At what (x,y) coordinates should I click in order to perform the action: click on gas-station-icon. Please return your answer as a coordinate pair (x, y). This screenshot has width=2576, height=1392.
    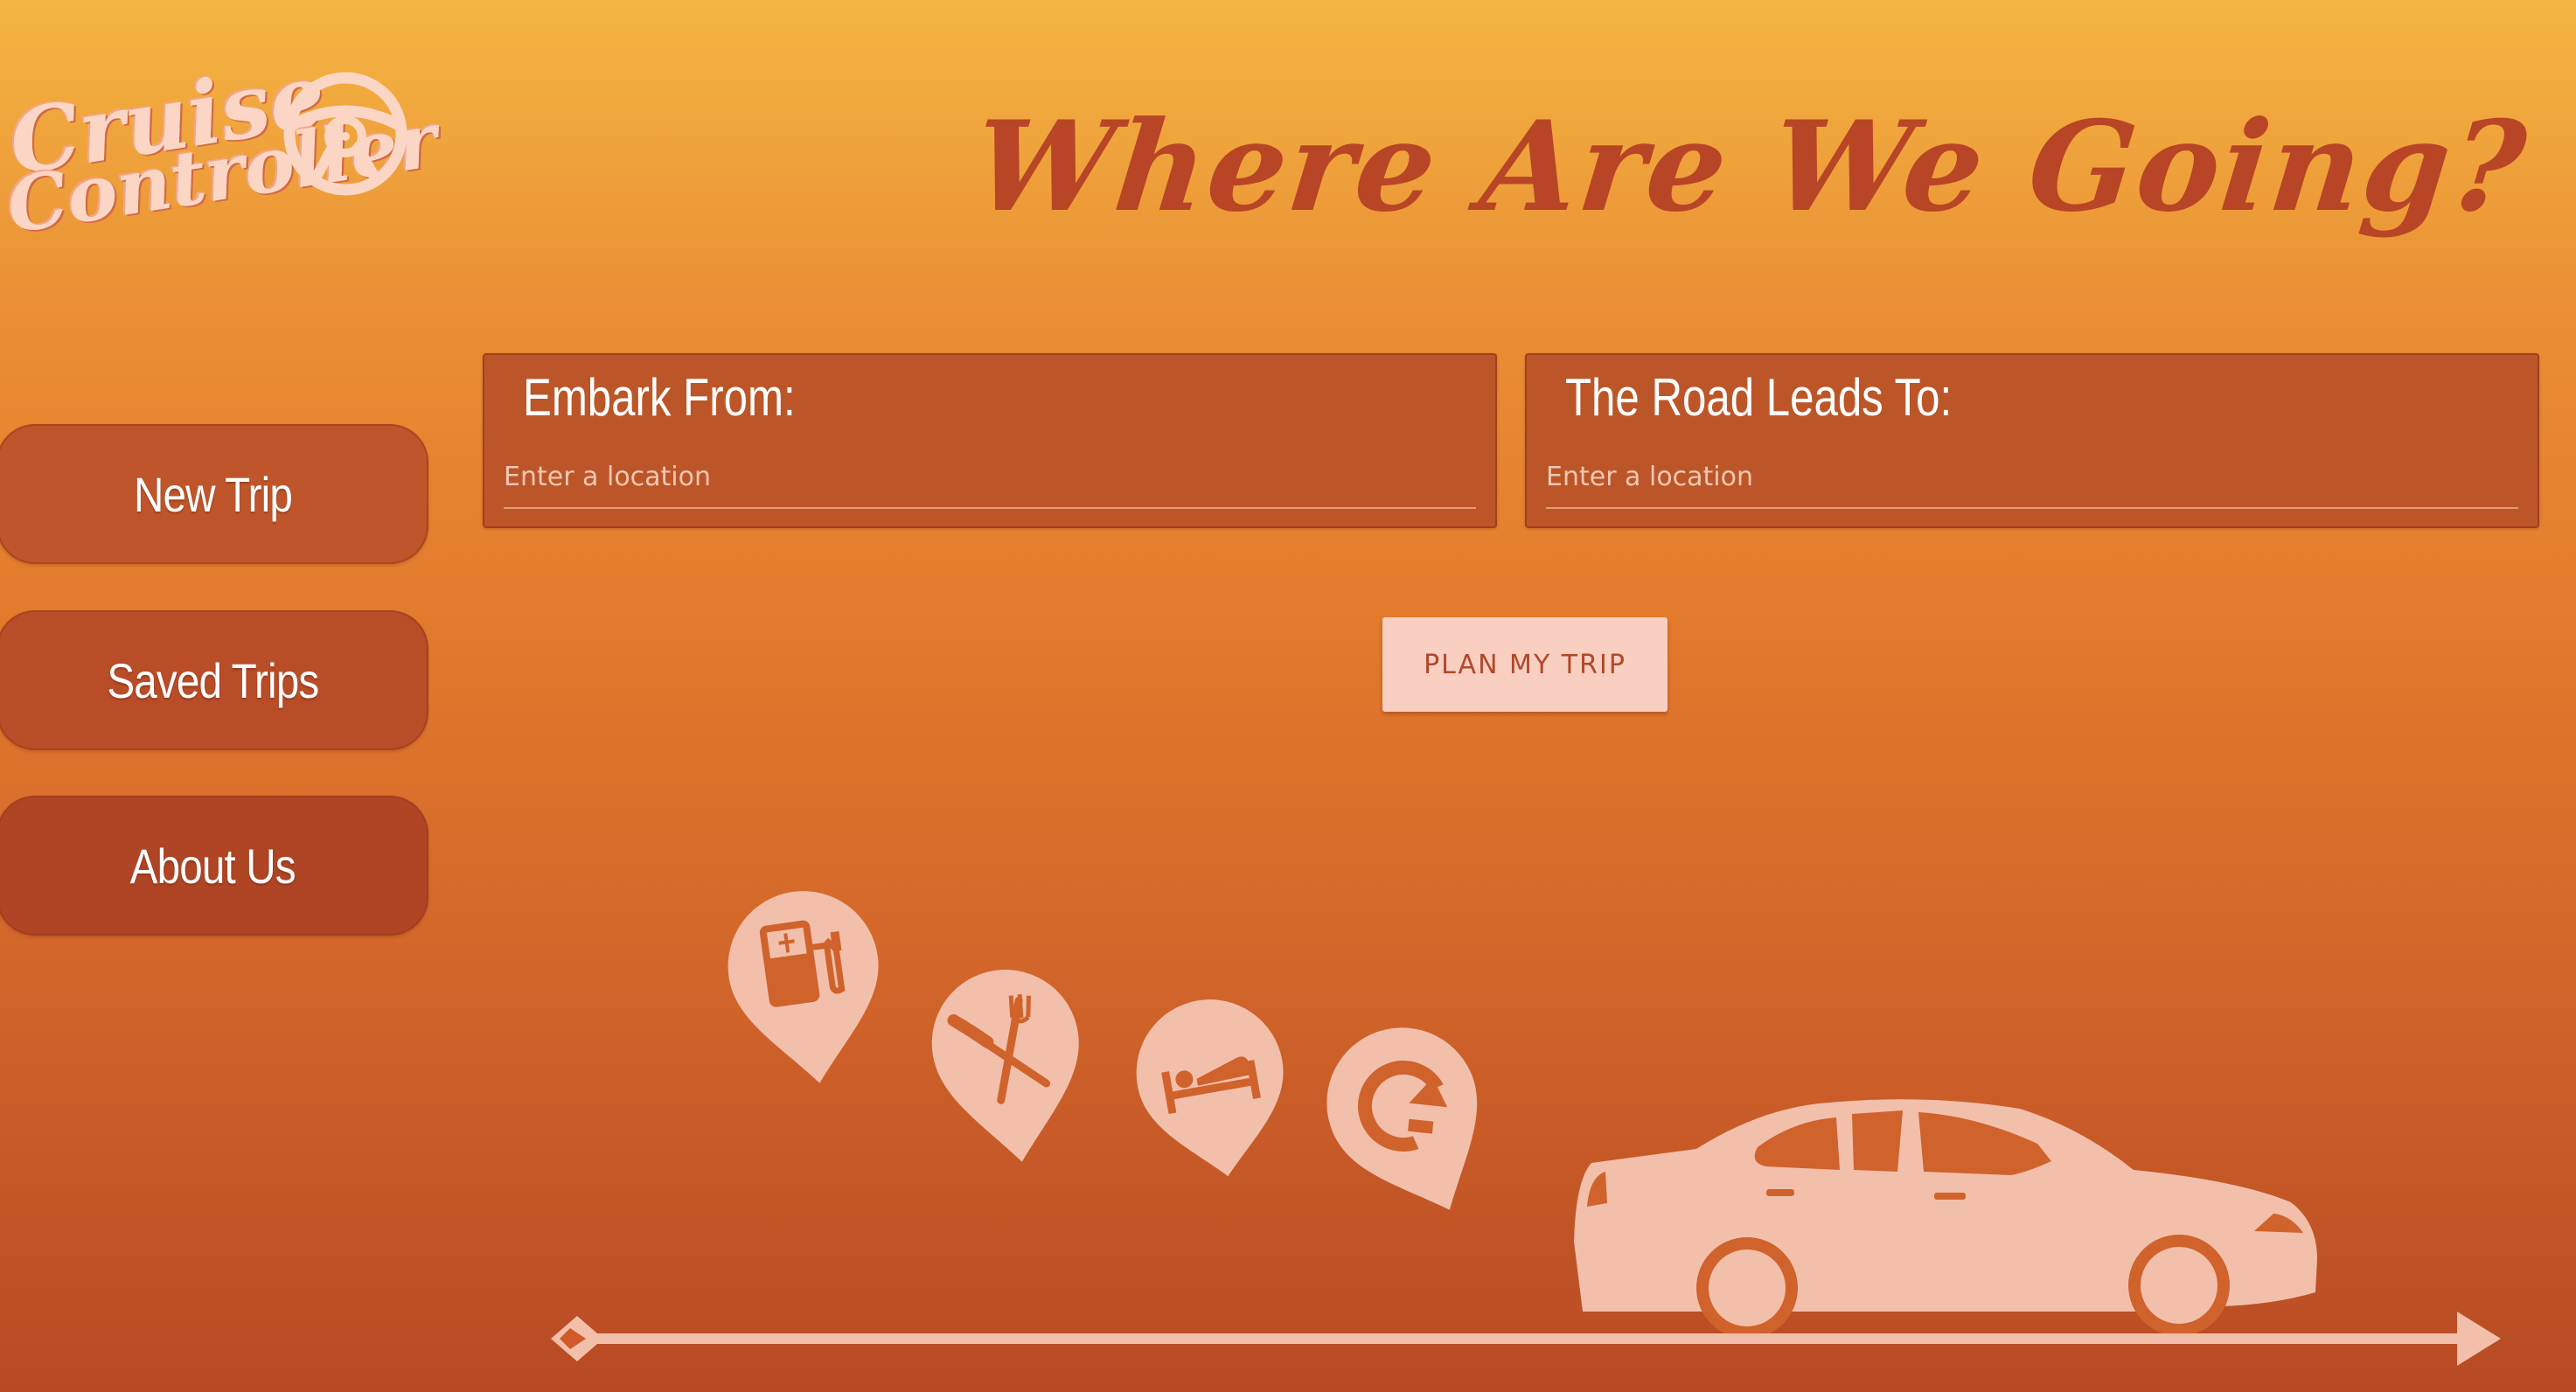
    Looking at the image, I should click on (803, 987).